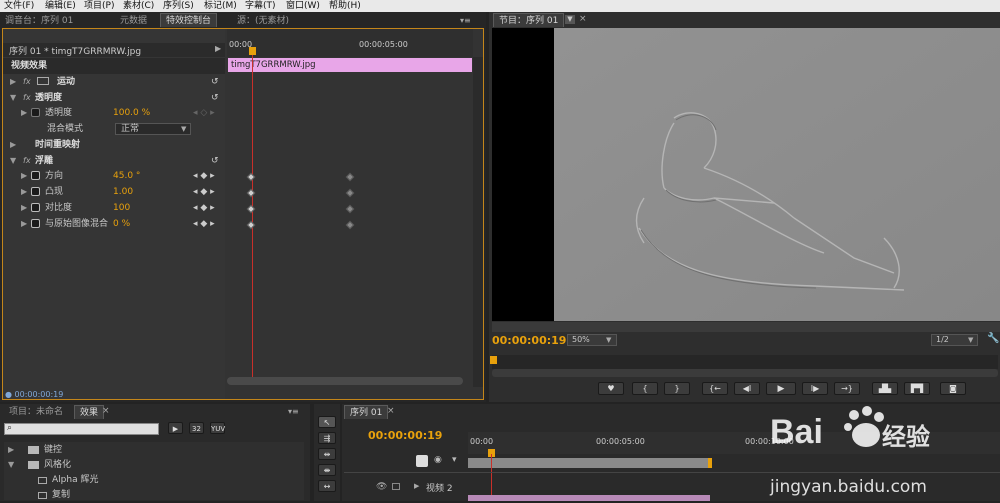  What do you see at coordinates (454, 460) in the screenshot?
I see `keyframe-add-icon: ▾` at bounding box center [454, 460].